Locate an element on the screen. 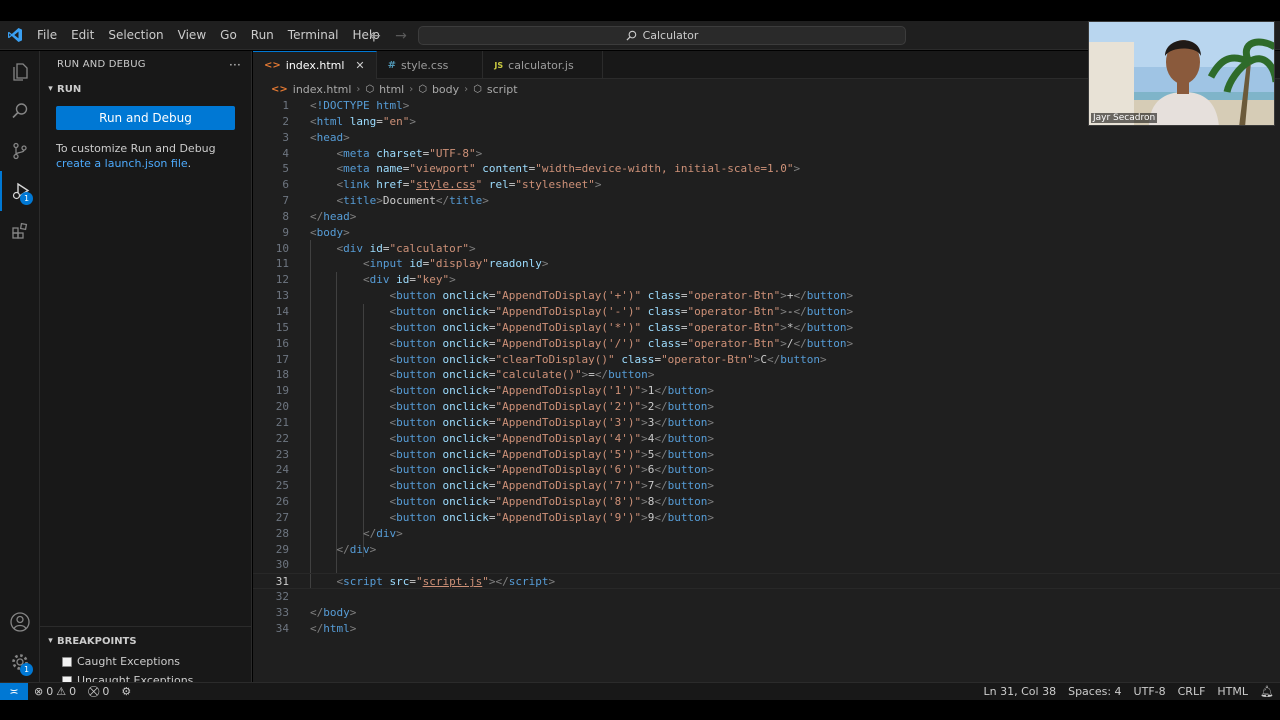  forward-arrow-icon: → is located at coordinates (401, 36).